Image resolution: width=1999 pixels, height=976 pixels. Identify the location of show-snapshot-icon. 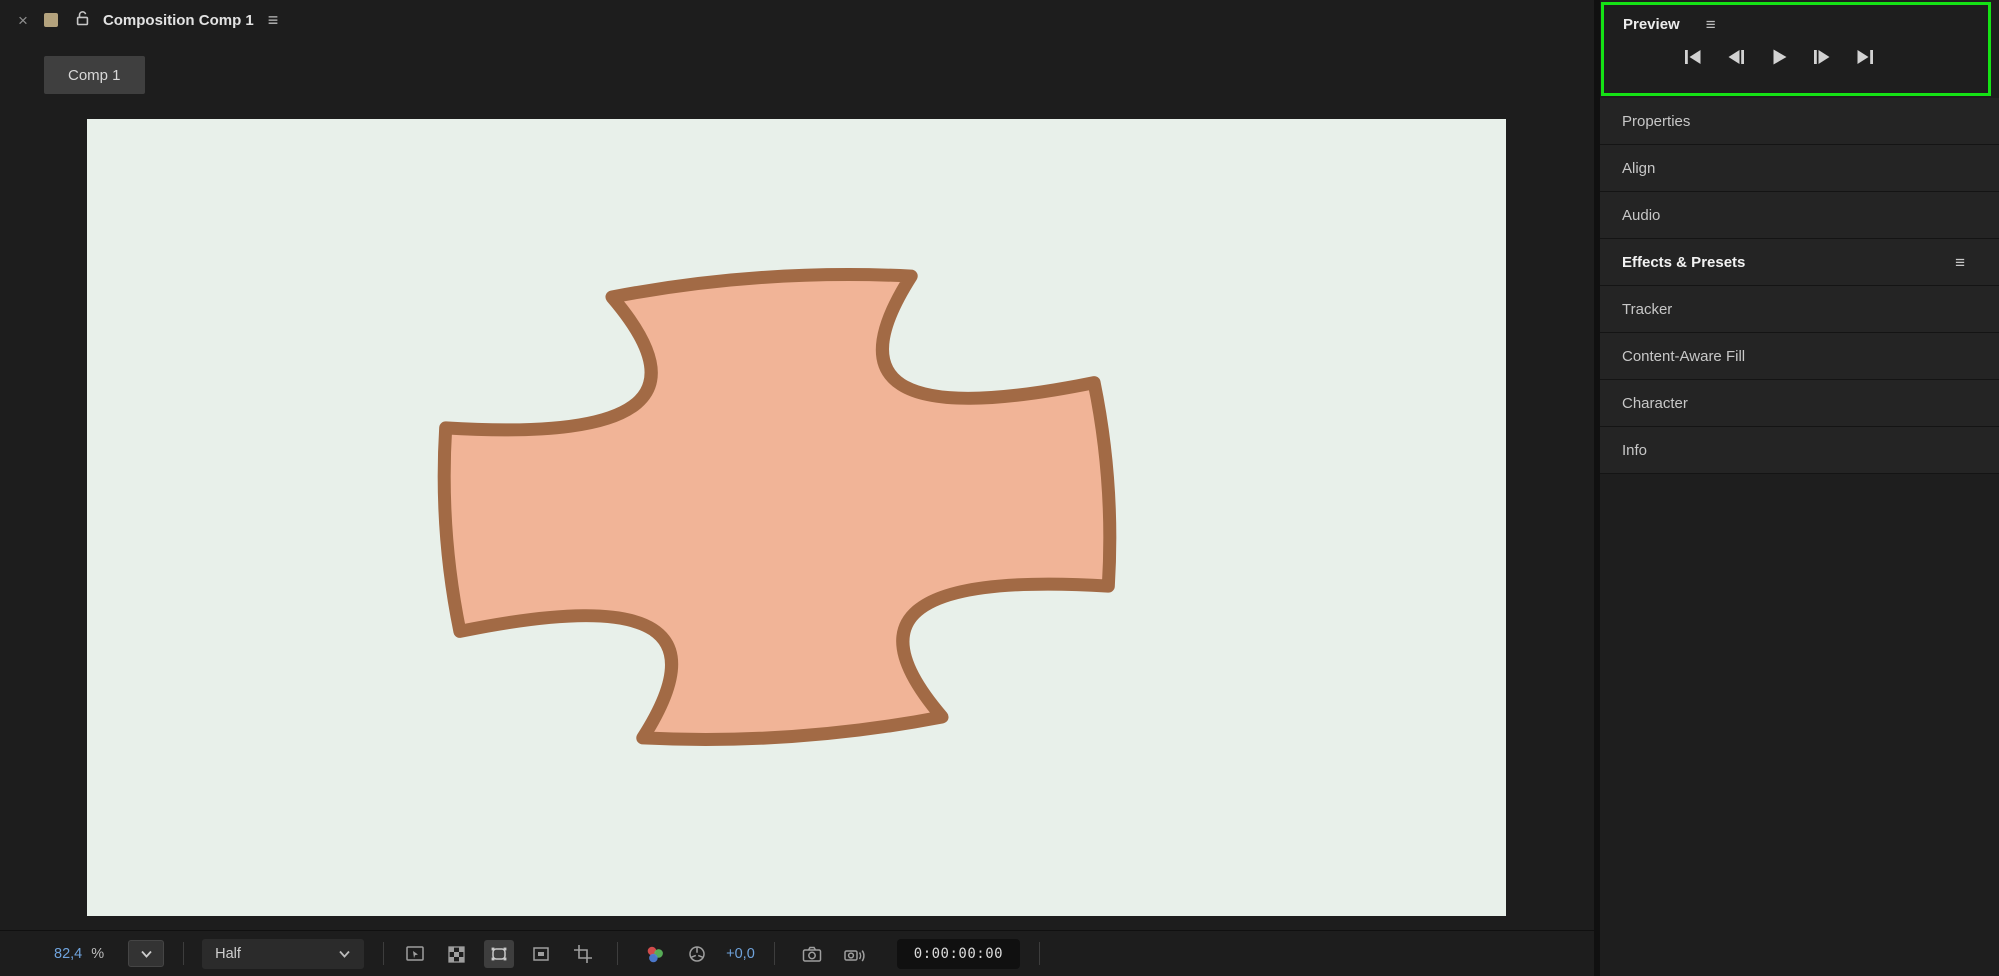
(854, 955).